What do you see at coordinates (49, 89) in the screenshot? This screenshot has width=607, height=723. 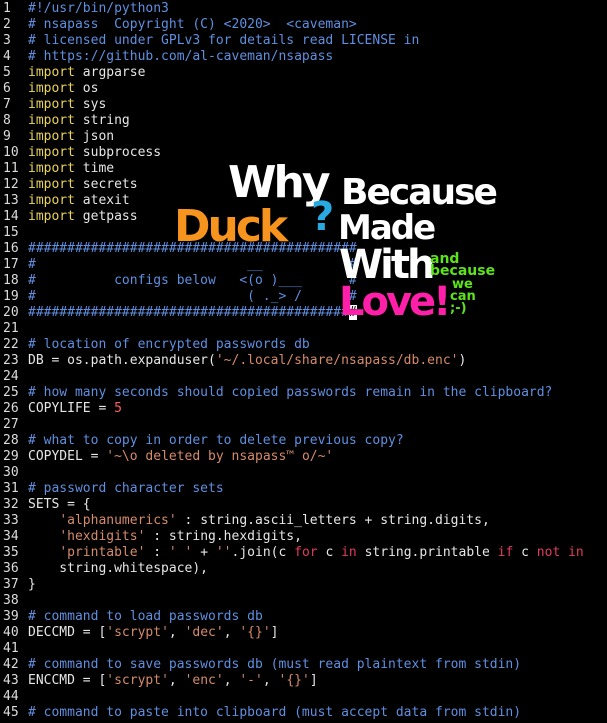 I see `code-line: 6 import os` at bounding box center [49, 89].